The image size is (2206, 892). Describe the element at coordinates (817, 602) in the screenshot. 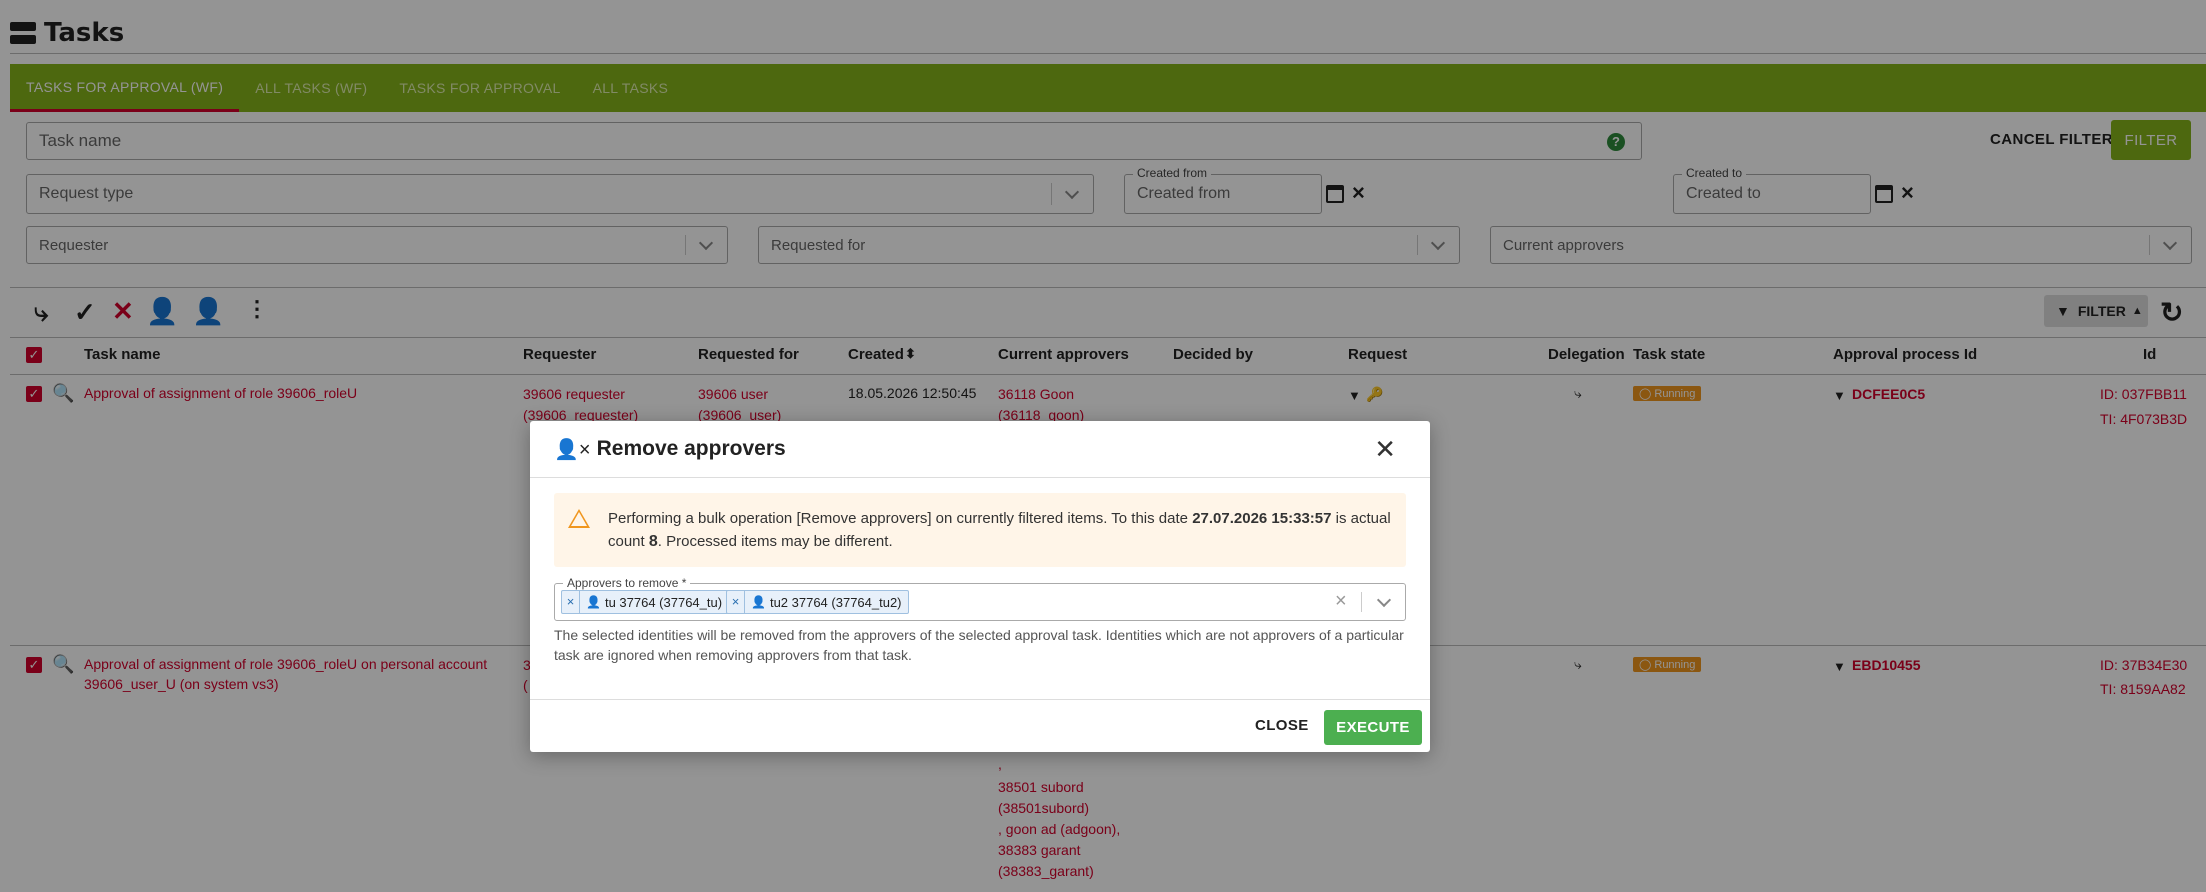

I see `approver-chip: × 👤 tu2 37764 (37764_tu2)` at that location.